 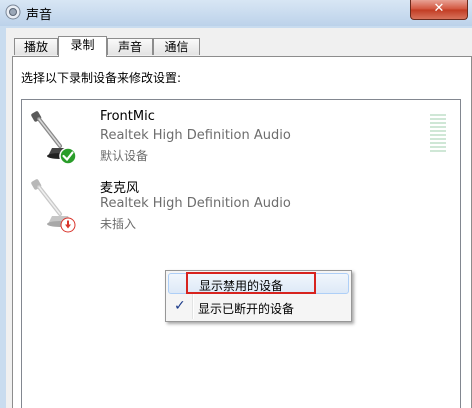 I want to click on title-bar: 声音 ✕, so click(x=236, y=13).